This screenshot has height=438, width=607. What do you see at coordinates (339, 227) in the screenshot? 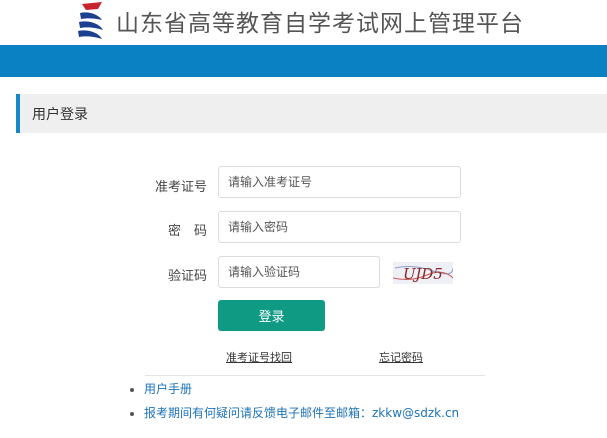
I see `password-input` at bounding box center [339, 227].